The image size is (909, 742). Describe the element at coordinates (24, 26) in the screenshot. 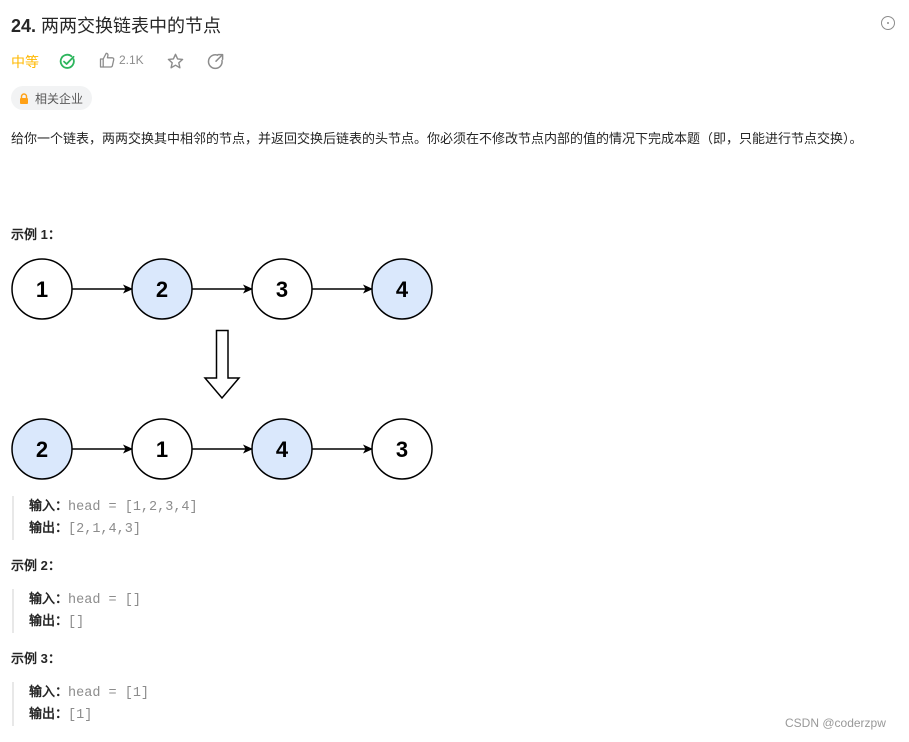

I see `problem-number: 24.` at that location.